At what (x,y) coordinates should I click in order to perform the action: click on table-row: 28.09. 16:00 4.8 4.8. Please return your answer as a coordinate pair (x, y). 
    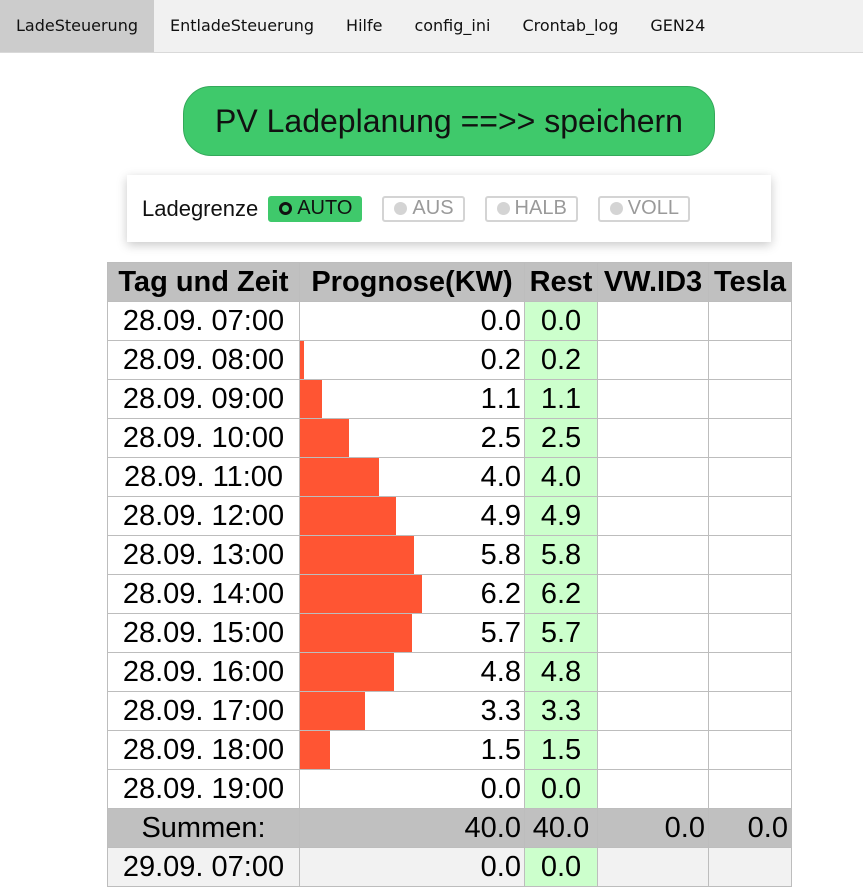
    Looking at the image, I should click on (449, 672).